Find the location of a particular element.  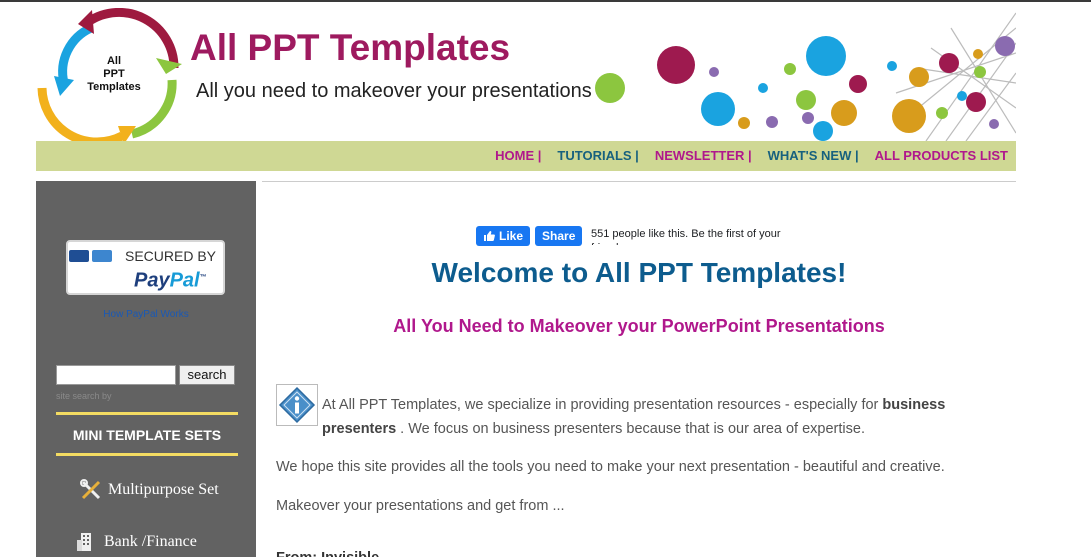

decorative-bubbles-graphic is located at coordinates (805, 76).